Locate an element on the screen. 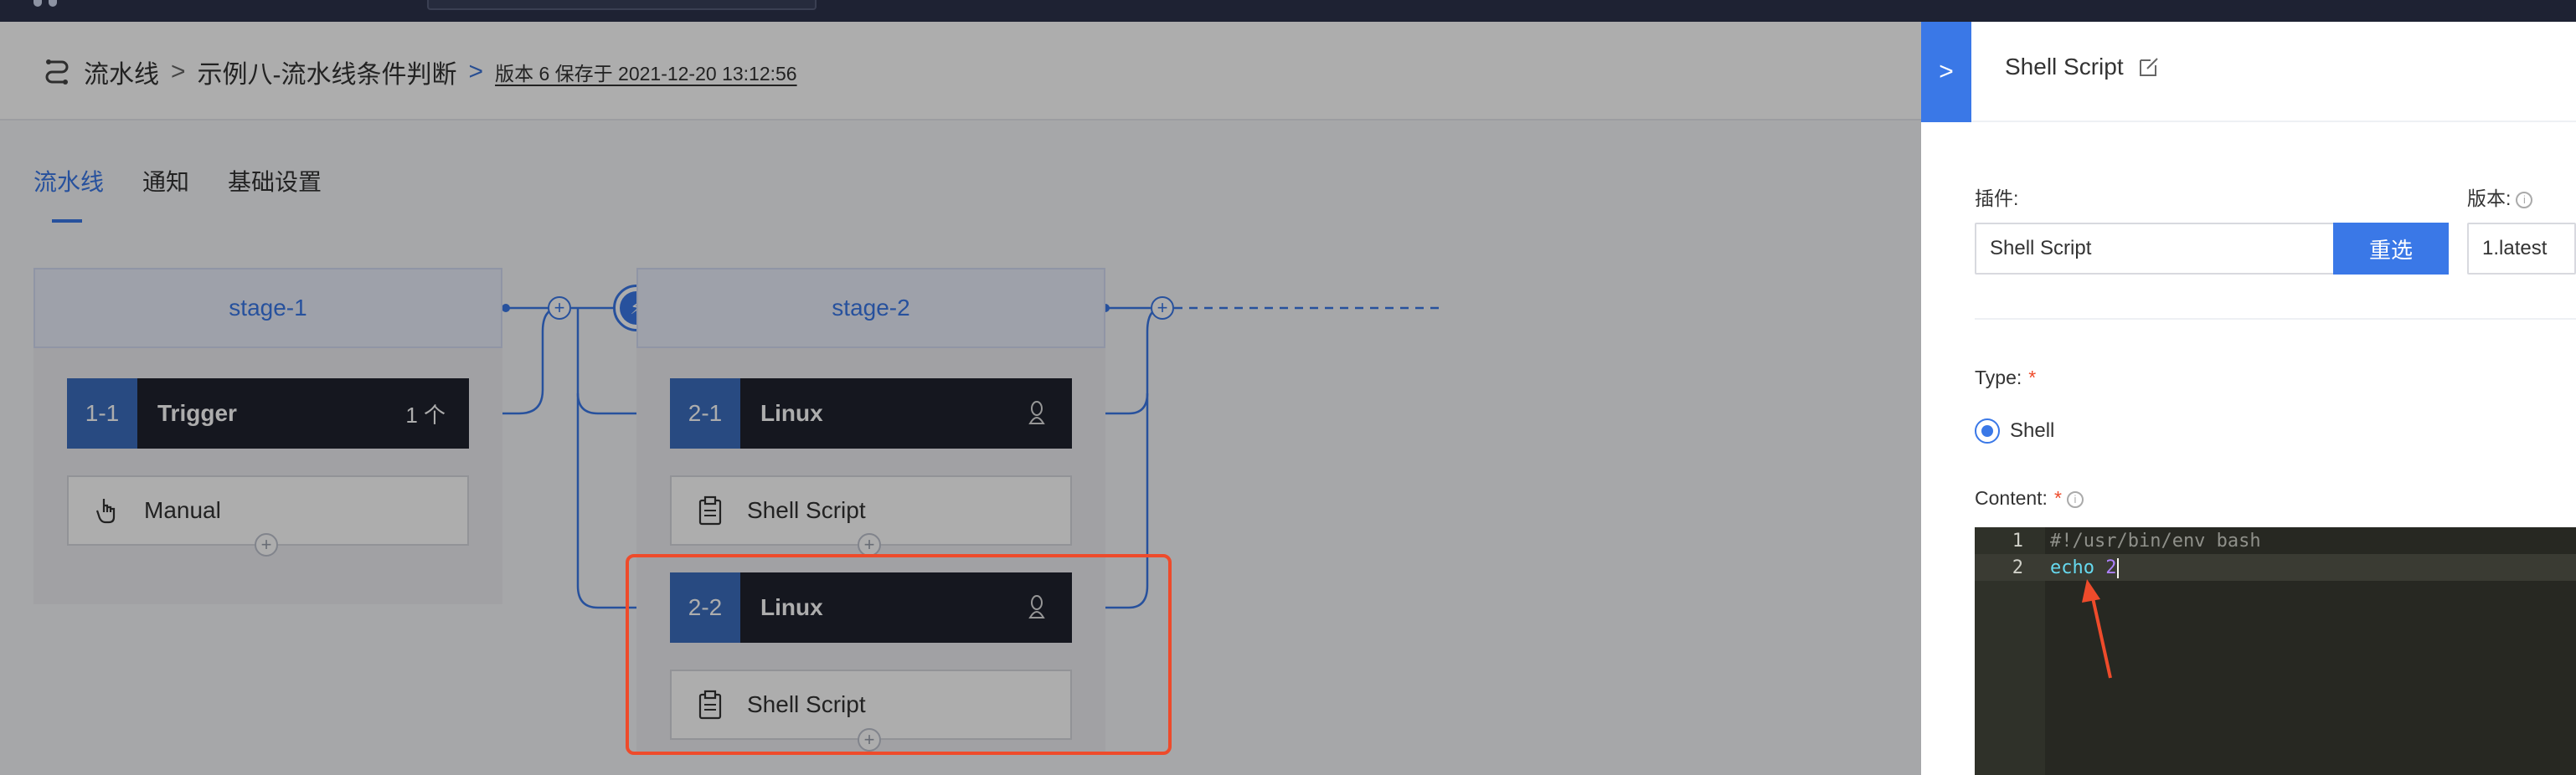 This screenshot has height=775, width=2576. panel-title: Shell Script is located at coordinates (2083, 67).